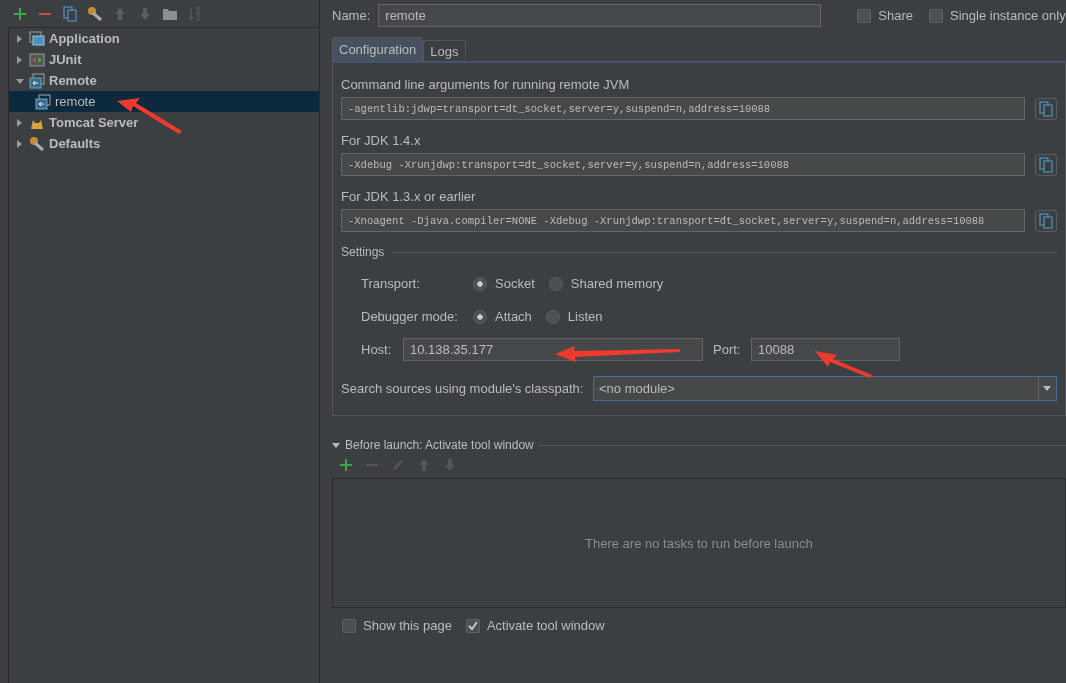  What do you see at coordinates (825, 388) in the screenshot?
I see `module-dropdown: <no module>` at bounding box center [825, 388].